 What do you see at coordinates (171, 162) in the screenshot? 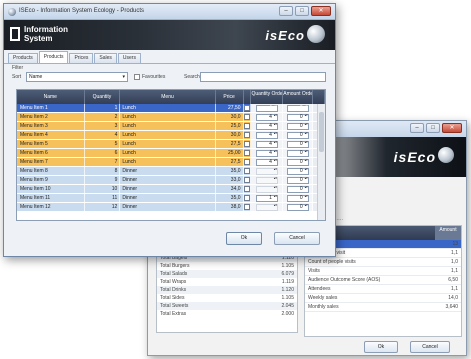
I see `table-row: Menu Item 77Lunch27,5 40` at bounding box center [171, 162].